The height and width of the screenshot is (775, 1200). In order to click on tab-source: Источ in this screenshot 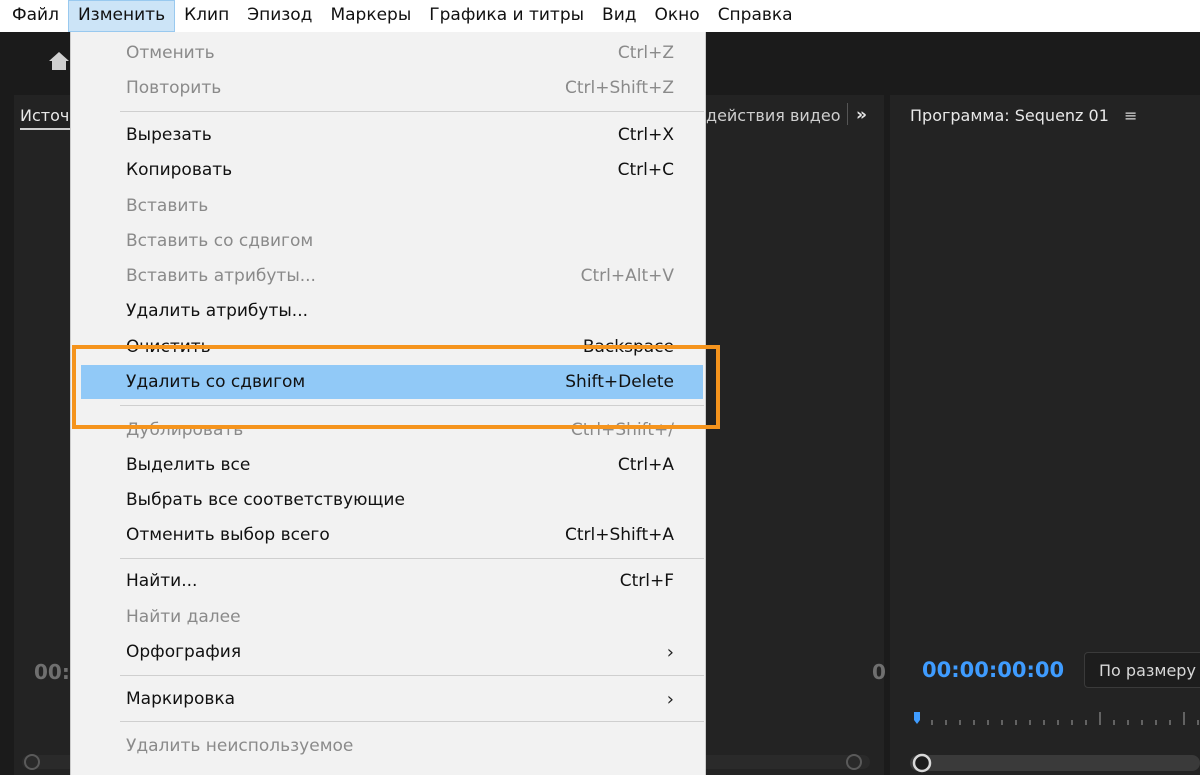, I will do `click(44, 115)`.